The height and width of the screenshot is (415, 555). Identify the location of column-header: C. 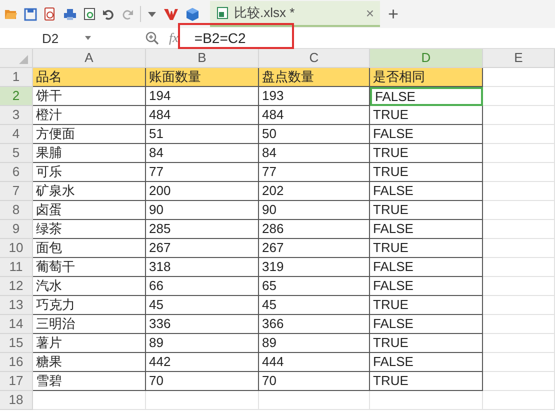
(314, 58).